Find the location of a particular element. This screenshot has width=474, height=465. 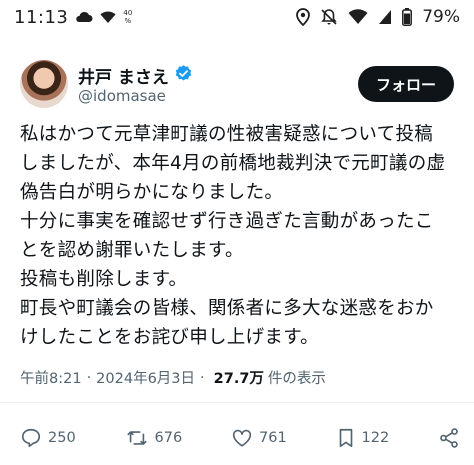

like-count: 761 is located at coordinates (273, 438).